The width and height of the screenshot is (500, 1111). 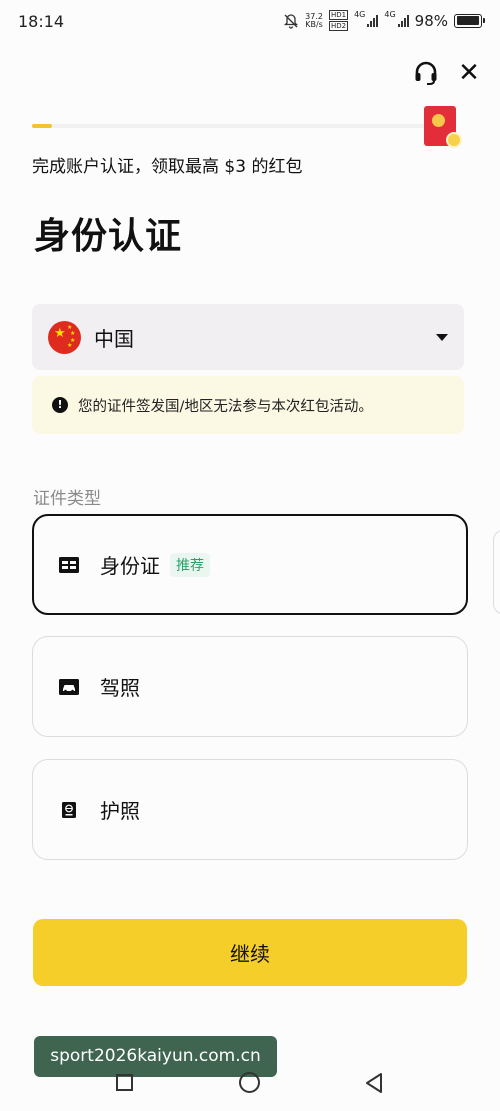 I want to click on progress-track, so click(x=229, y=126).